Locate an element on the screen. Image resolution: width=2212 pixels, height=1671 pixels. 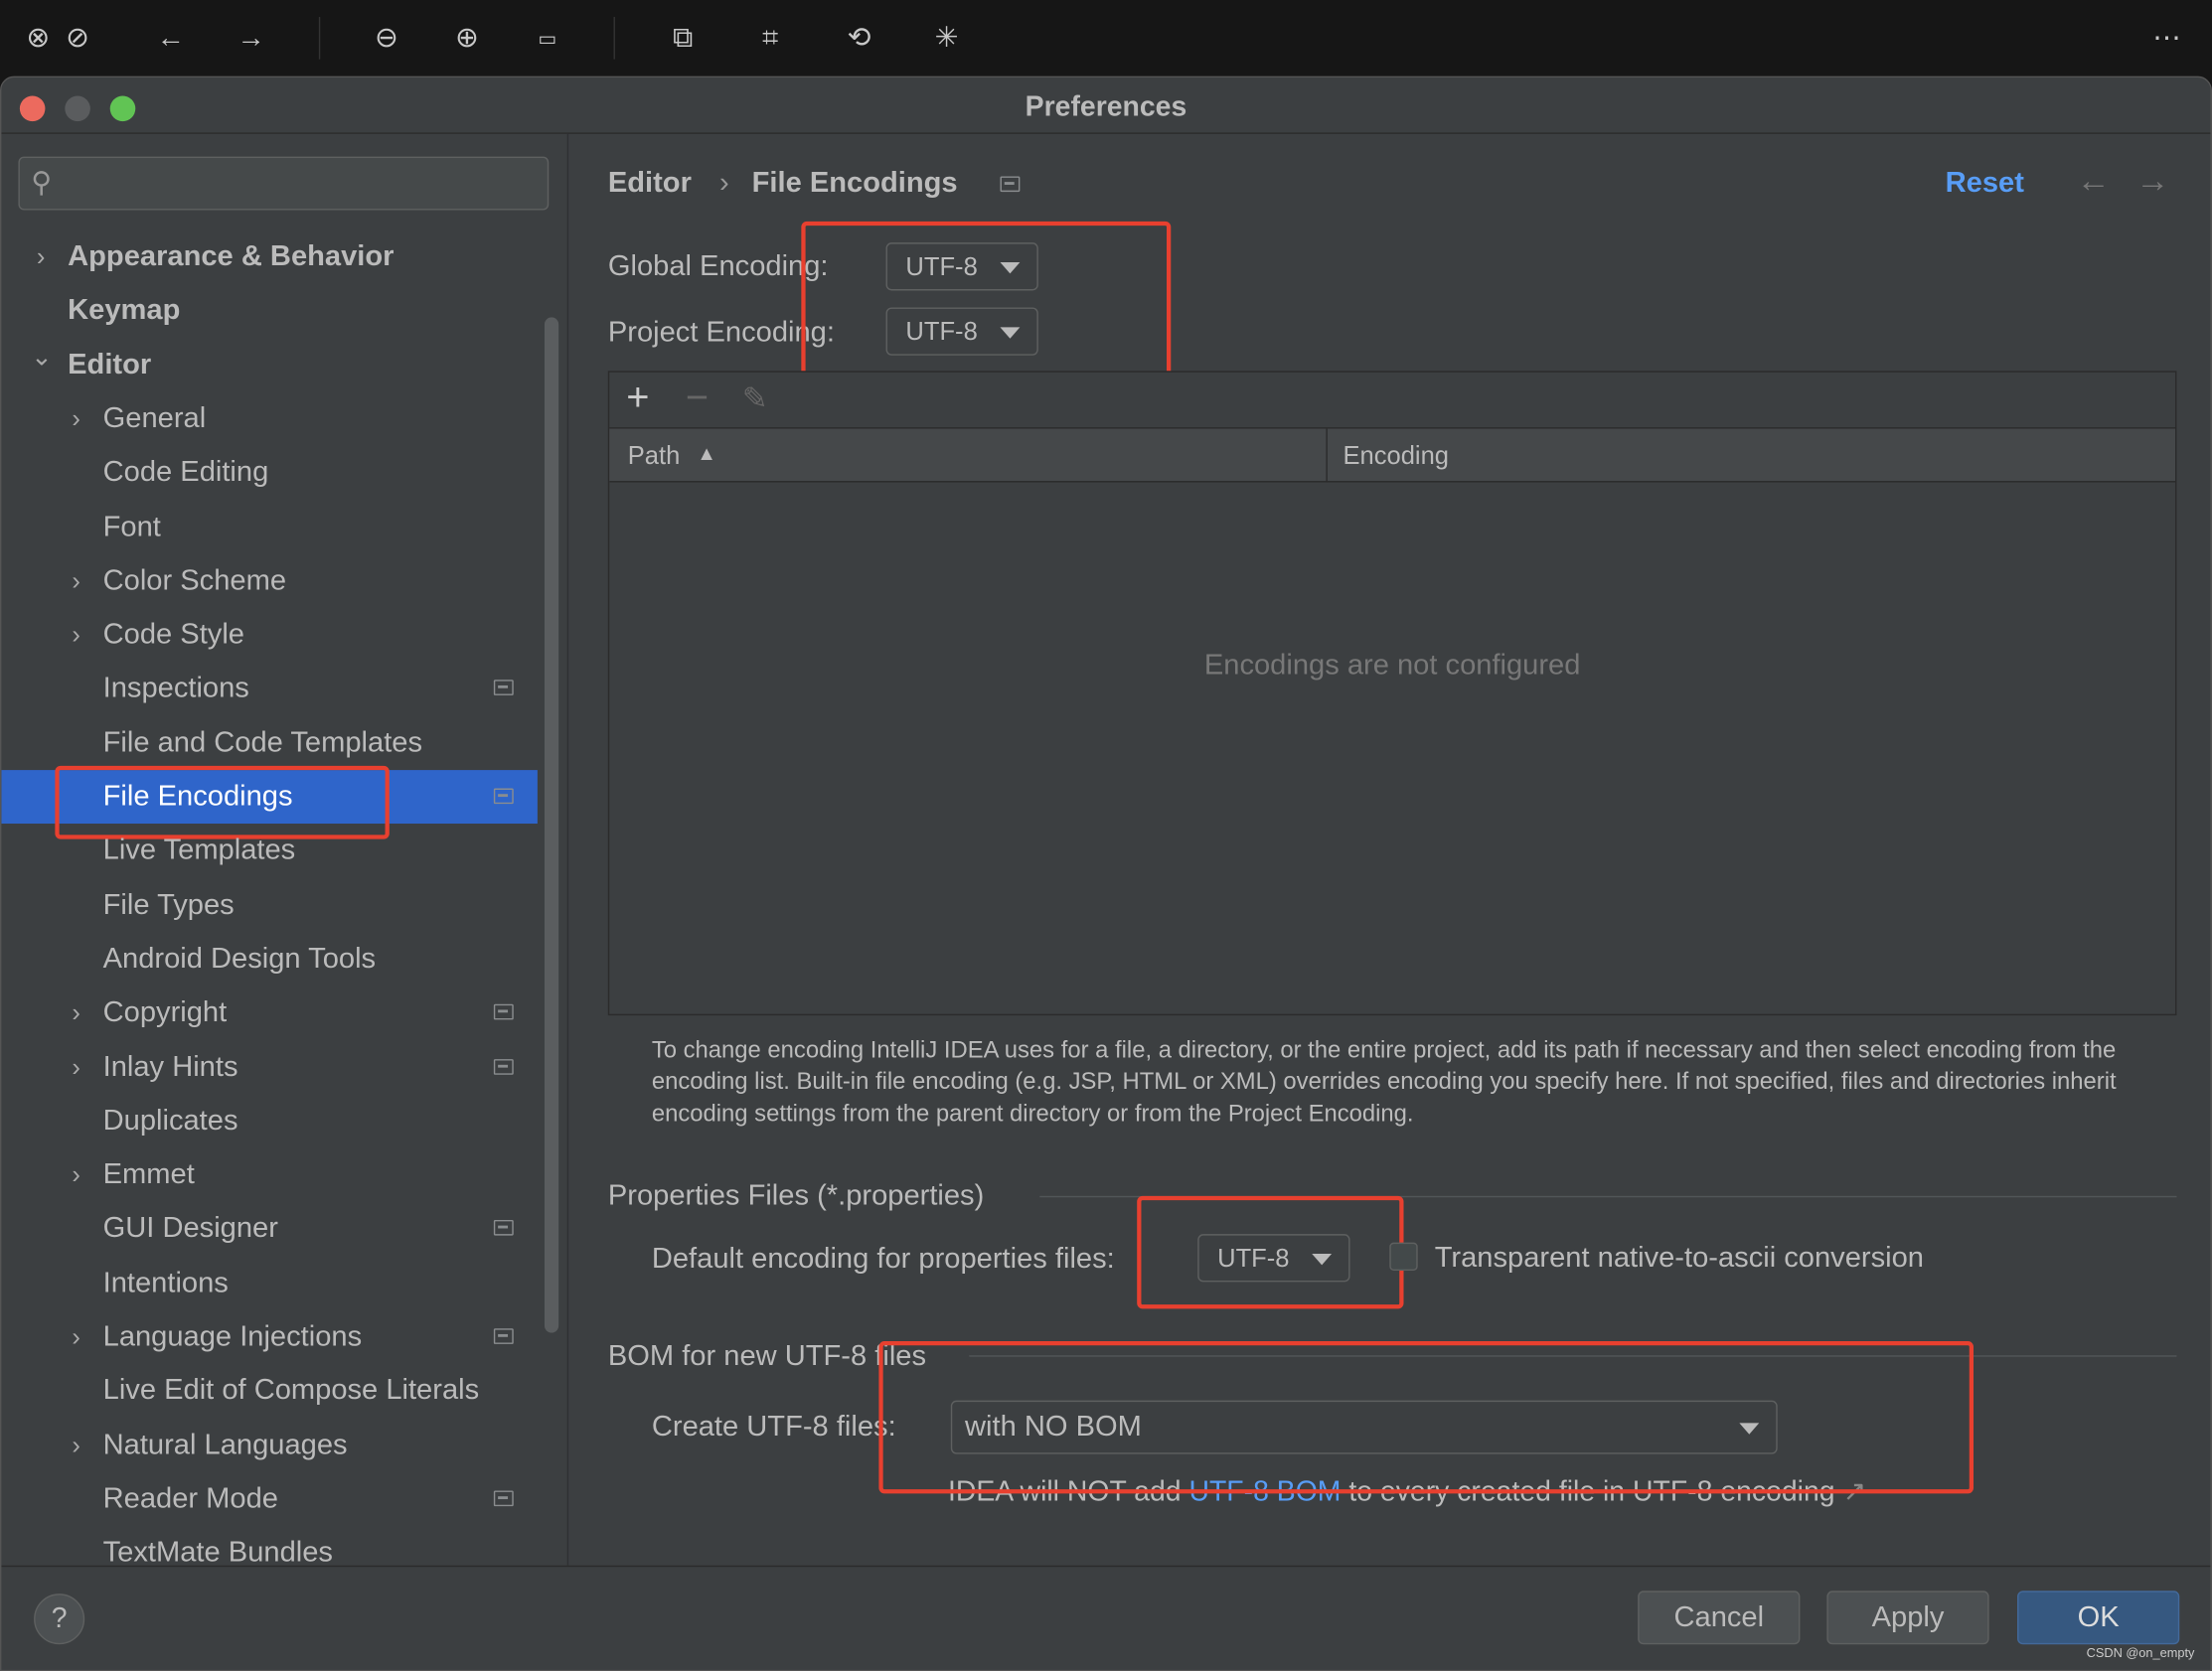
add-icon: + is located at coordinates (637, 398).